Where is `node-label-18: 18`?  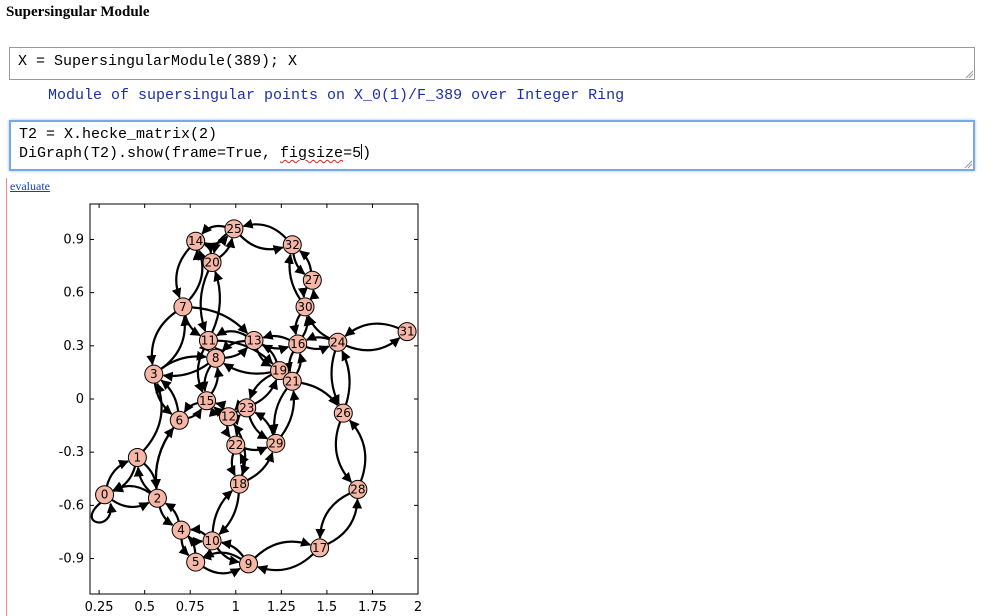
node-label-18: 18 is located at coordinates (239, 484).